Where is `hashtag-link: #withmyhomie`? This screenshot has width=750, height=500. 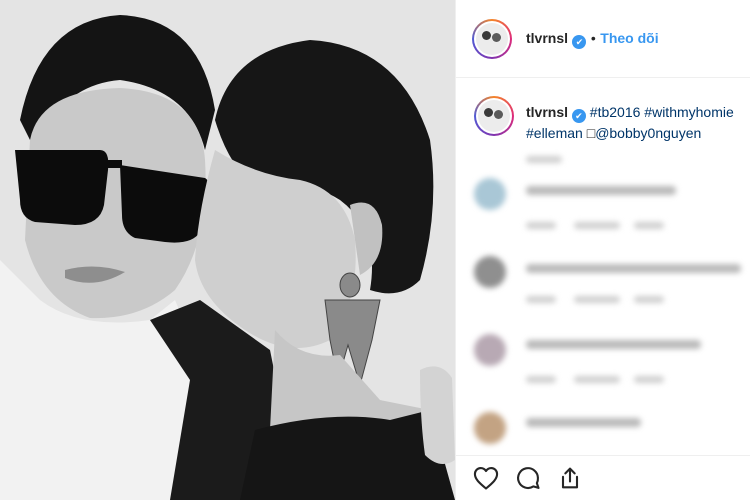 hashtag-link: #withmyhomie is located at coordinates (688, 112).